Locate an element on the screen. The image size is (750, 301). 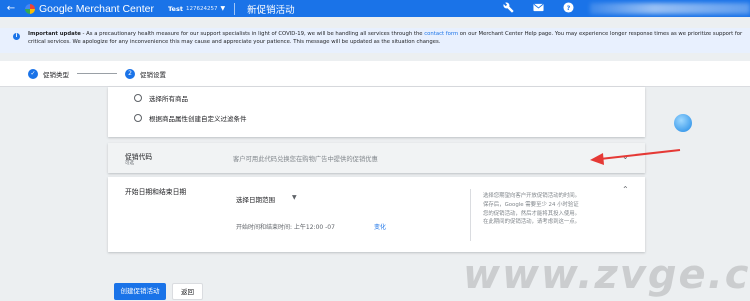
radio-custom-filter: 根据商品属性创建自定义过滤条件 is located at coordinates (190, 118).